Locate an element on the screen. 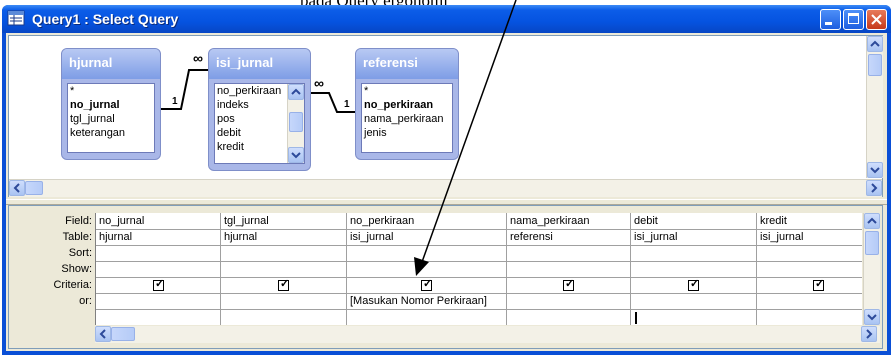  annotation-arrow is located at coordinates (465, 138).